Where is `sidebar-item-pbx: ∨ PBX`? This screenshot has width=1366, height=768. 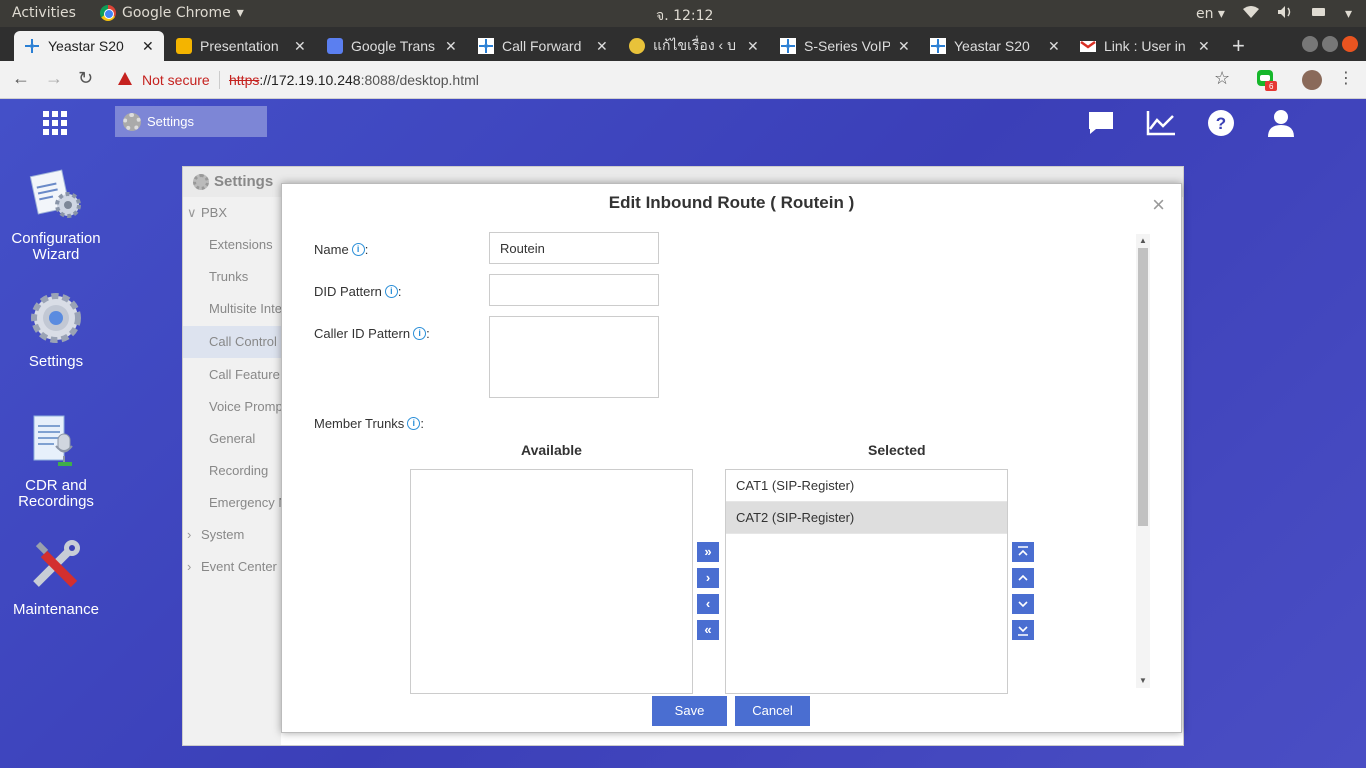
sidebar-item-pbx: ∨ PBX is located at coordinates (232, 213).